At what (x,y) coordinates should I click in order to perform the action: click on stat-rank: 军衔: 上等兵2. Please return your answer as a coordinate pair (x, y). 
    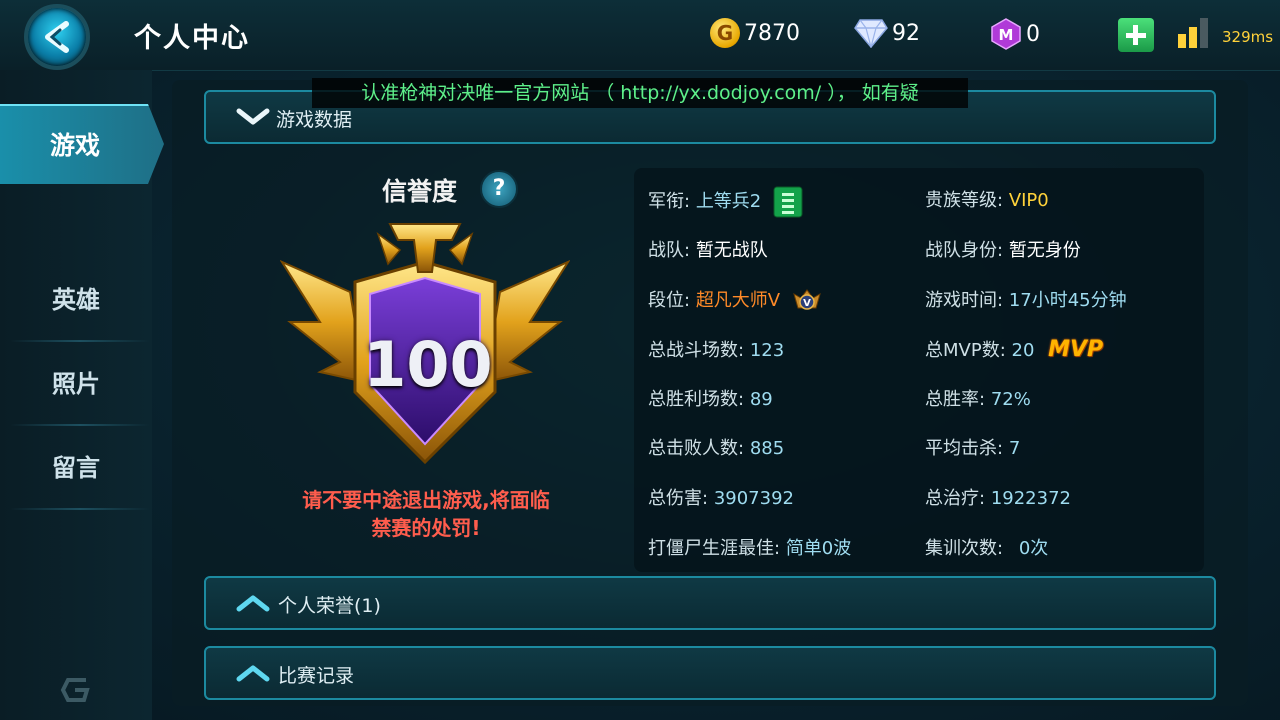
    Looking at the image, I should click on (725, 202).